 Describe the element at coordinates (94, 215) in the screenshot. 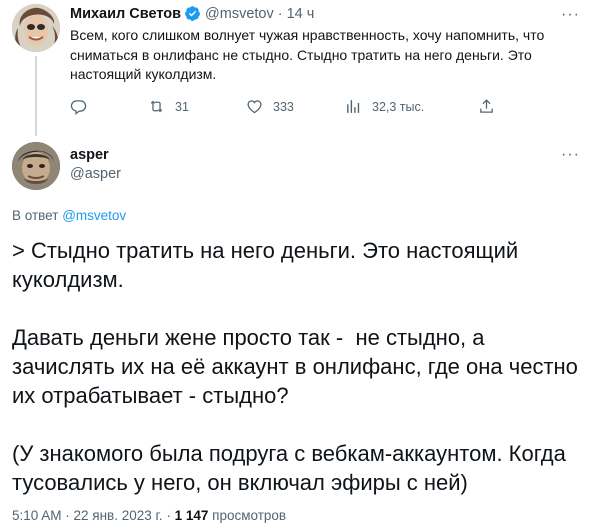

I see `reply-to-link: @msvetov` at that location.